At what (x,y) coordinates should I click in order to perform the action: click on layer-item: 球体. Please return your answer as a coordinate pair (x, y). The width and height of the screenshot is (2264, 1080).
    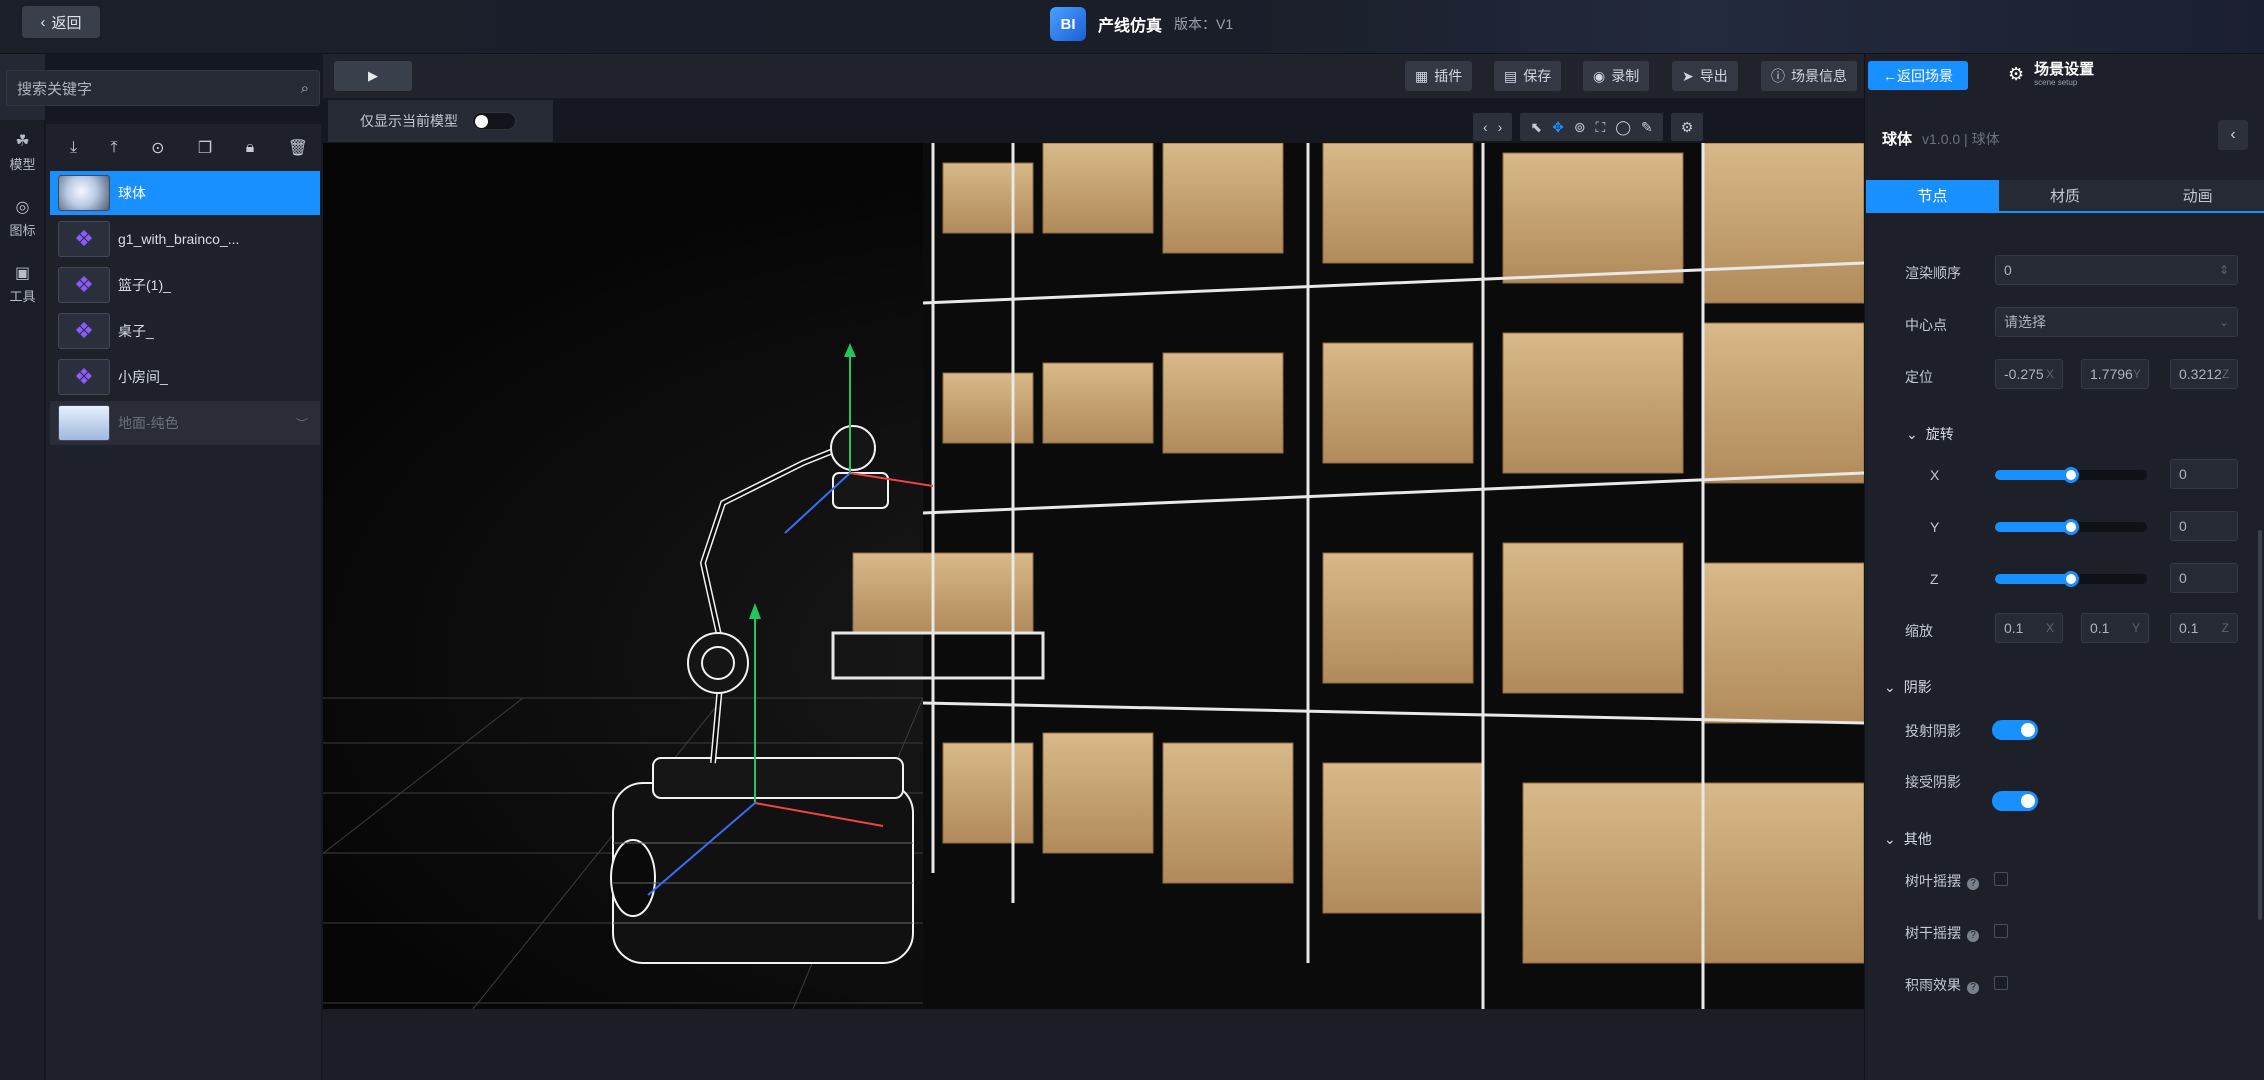
    Looking at the image, I should click on (185, 193).